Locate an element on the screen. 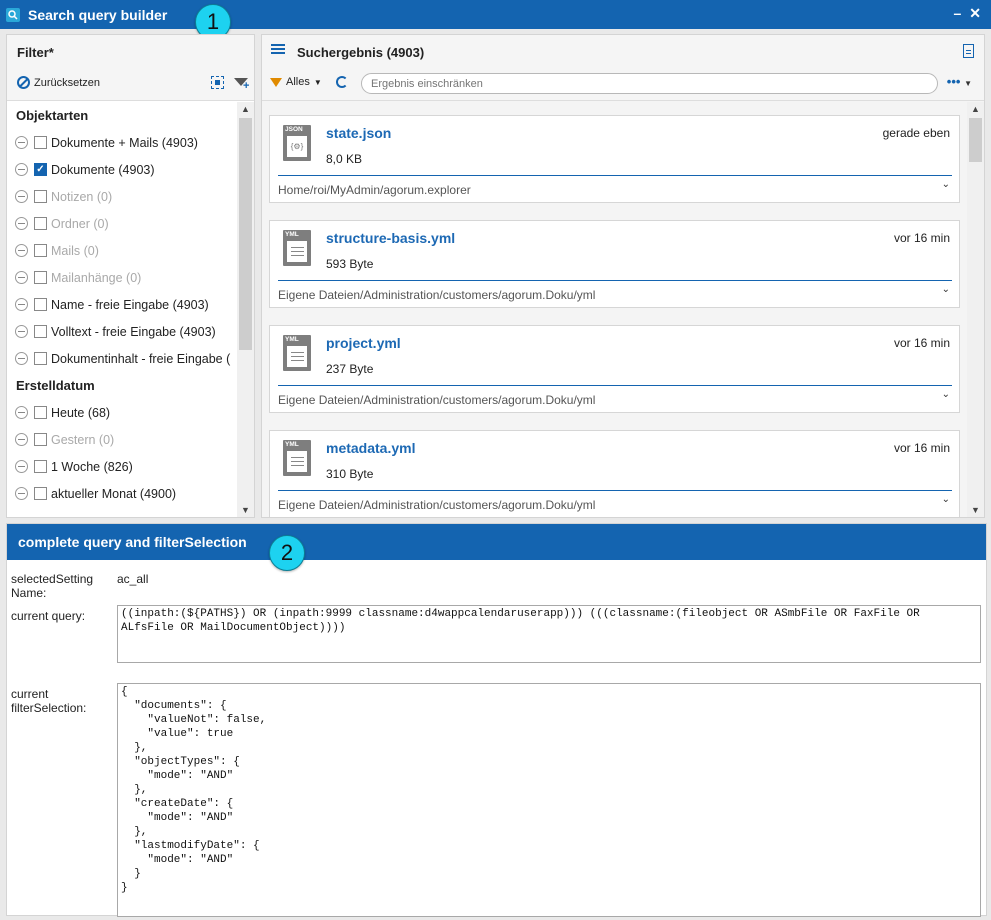  filter-item: Dokumente + Mails (4903) is located at coordinates (122, 142).